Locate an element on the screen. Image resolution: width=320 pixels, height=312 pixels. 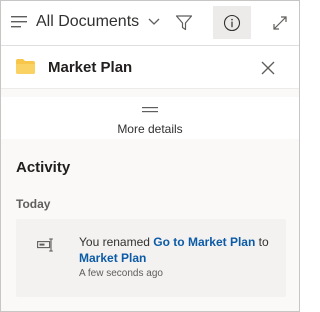
command-bar: All Documents is located at coordinates (150, 23).